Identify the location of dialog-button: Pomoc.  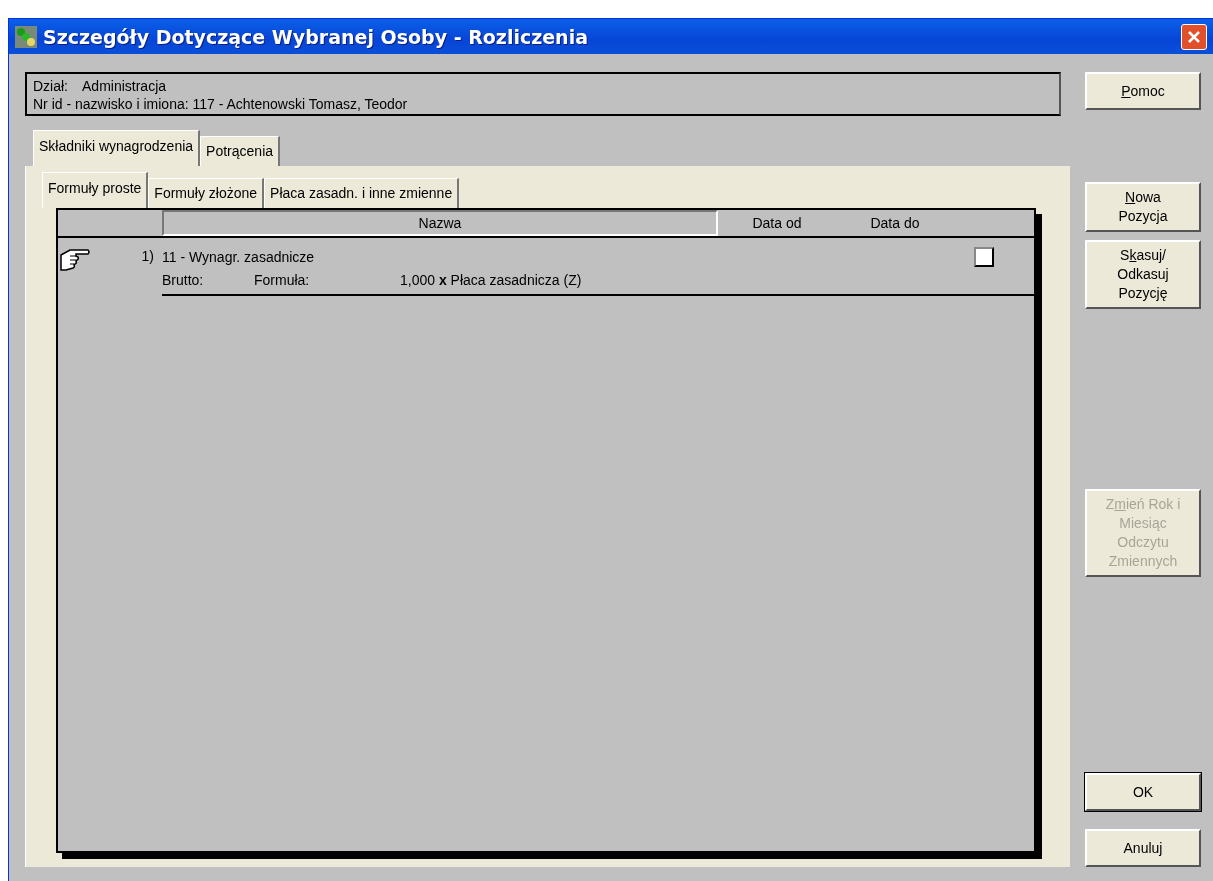
(1143, 91).